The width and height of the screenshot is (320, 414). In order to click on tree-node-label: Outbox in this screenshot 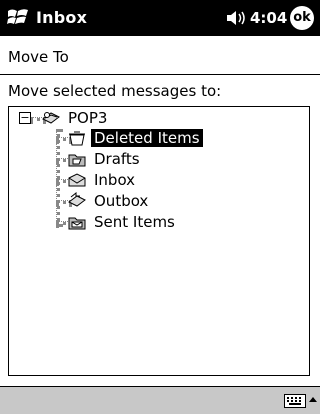, I will do `click(121, 201)`.